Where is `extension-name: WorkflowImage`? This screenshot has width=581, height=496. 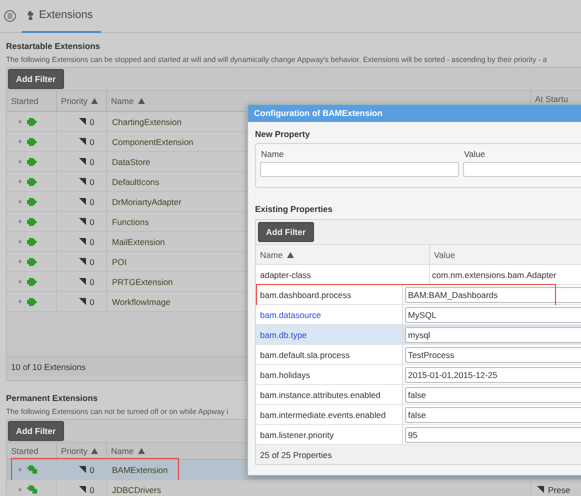 extension-name: WorkflowImage is located at coordinates (141, 301).